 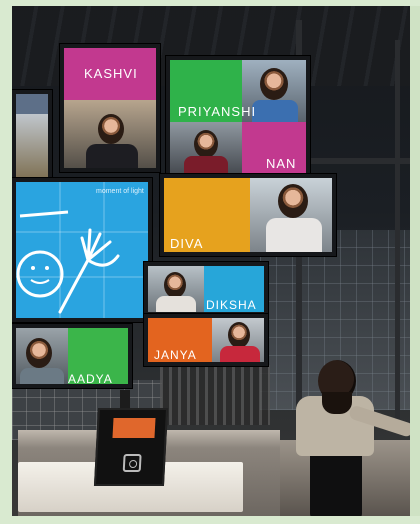 I want to click on steel-beam, so click(x=355, y=161).